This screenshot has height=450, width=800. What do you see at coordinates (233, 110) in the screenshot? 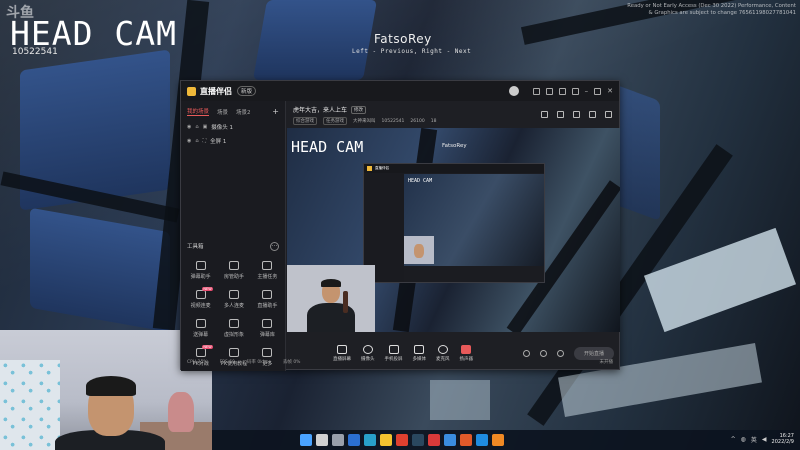
I see `scene-tabs: 我的场景 场景 场景2 +` at bounding box center [233, 110].